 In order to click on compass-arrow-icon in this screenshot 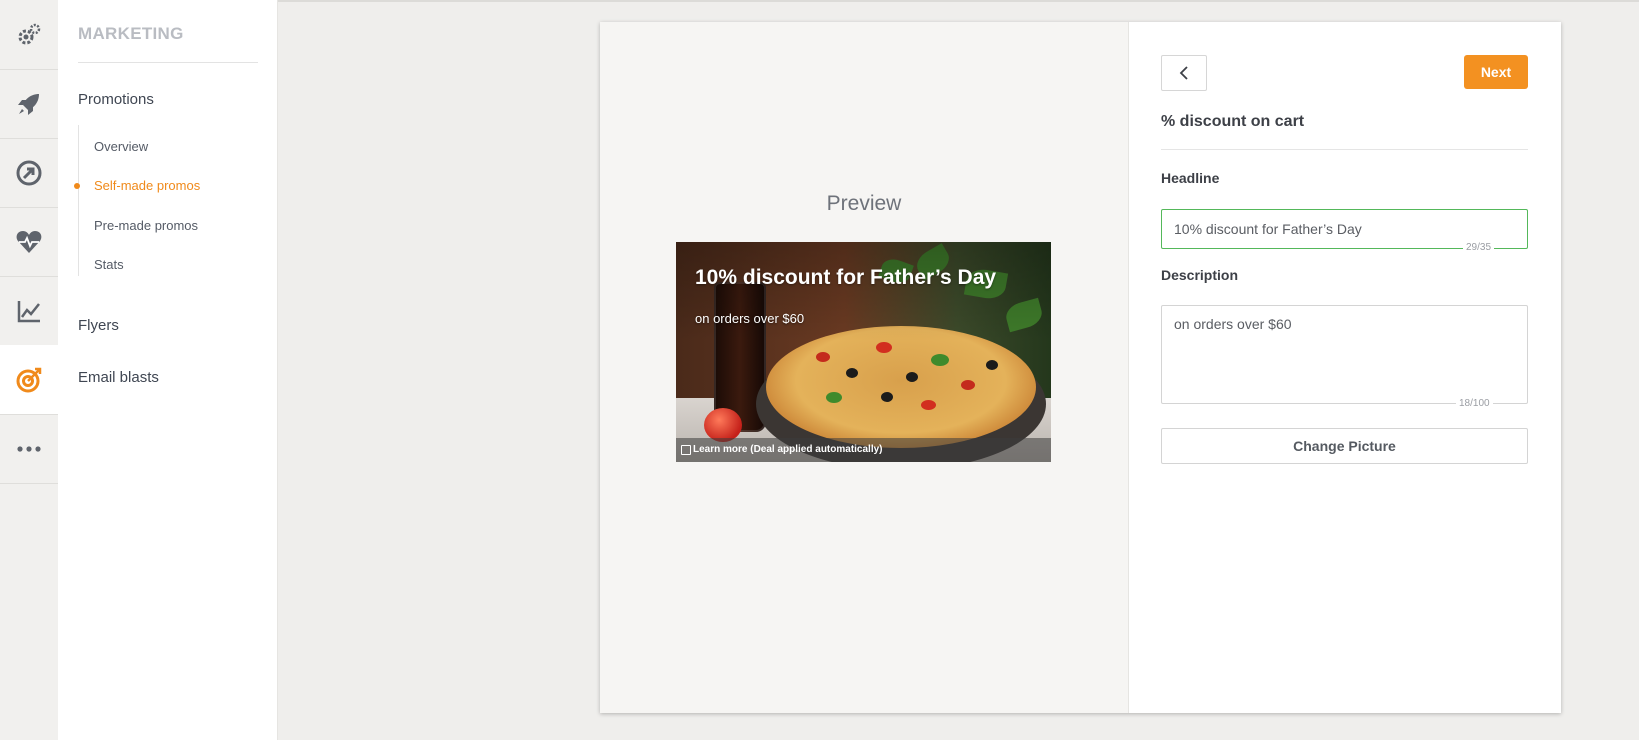, I will do `click(29, 172)`.